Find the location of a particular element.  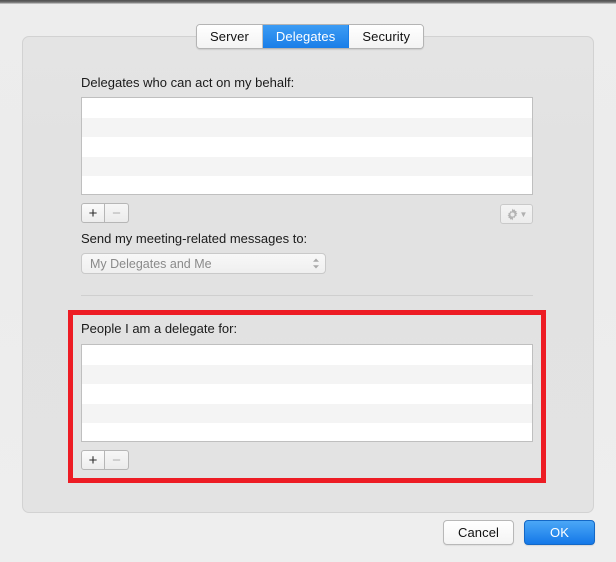

people-list-controls: + − is located at coordinates (105, 460).